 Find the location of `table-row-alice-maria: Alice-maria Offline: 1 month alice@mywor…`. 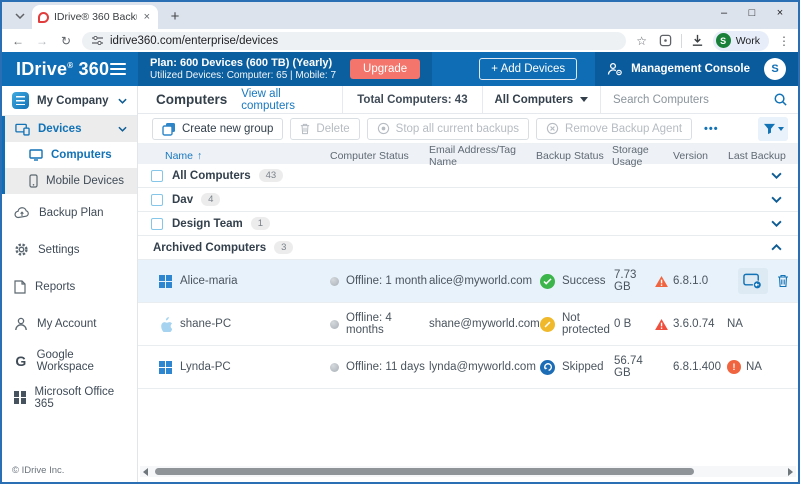

table-row-alice-maria: Alice-maria Offline: 1 month alice@mywor… is located at coordinates (468, 281).